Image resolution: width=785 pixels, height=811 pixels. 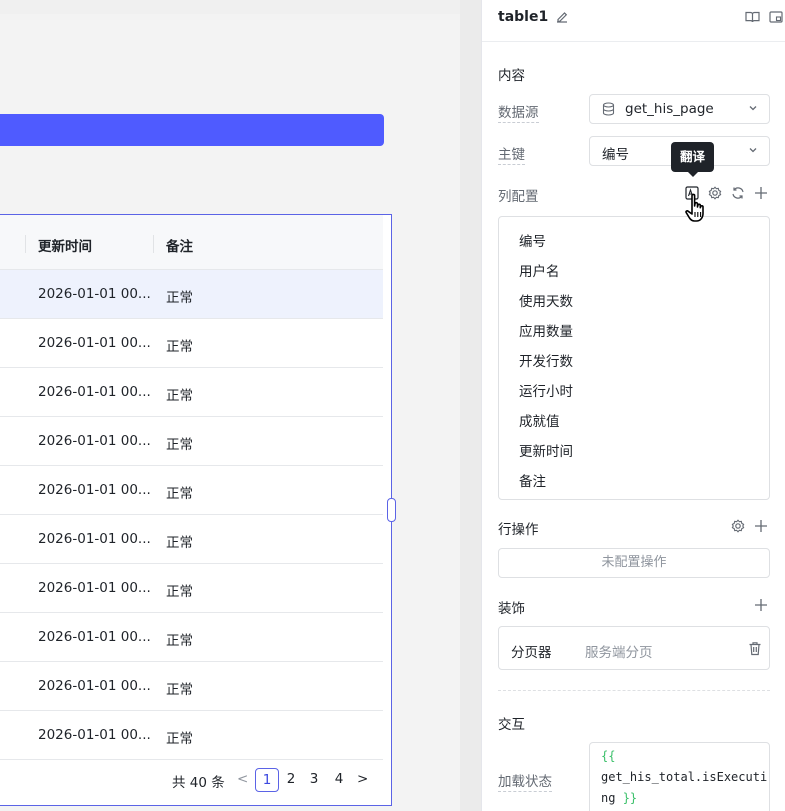 What do you see at coordinates (634, 358) in the screenshot?
I see `column-list: 编号 用户名 使用天数 应用数量 开发行数 运行小时 成就值 更新时间 备注` at bounding box center [634, 358].